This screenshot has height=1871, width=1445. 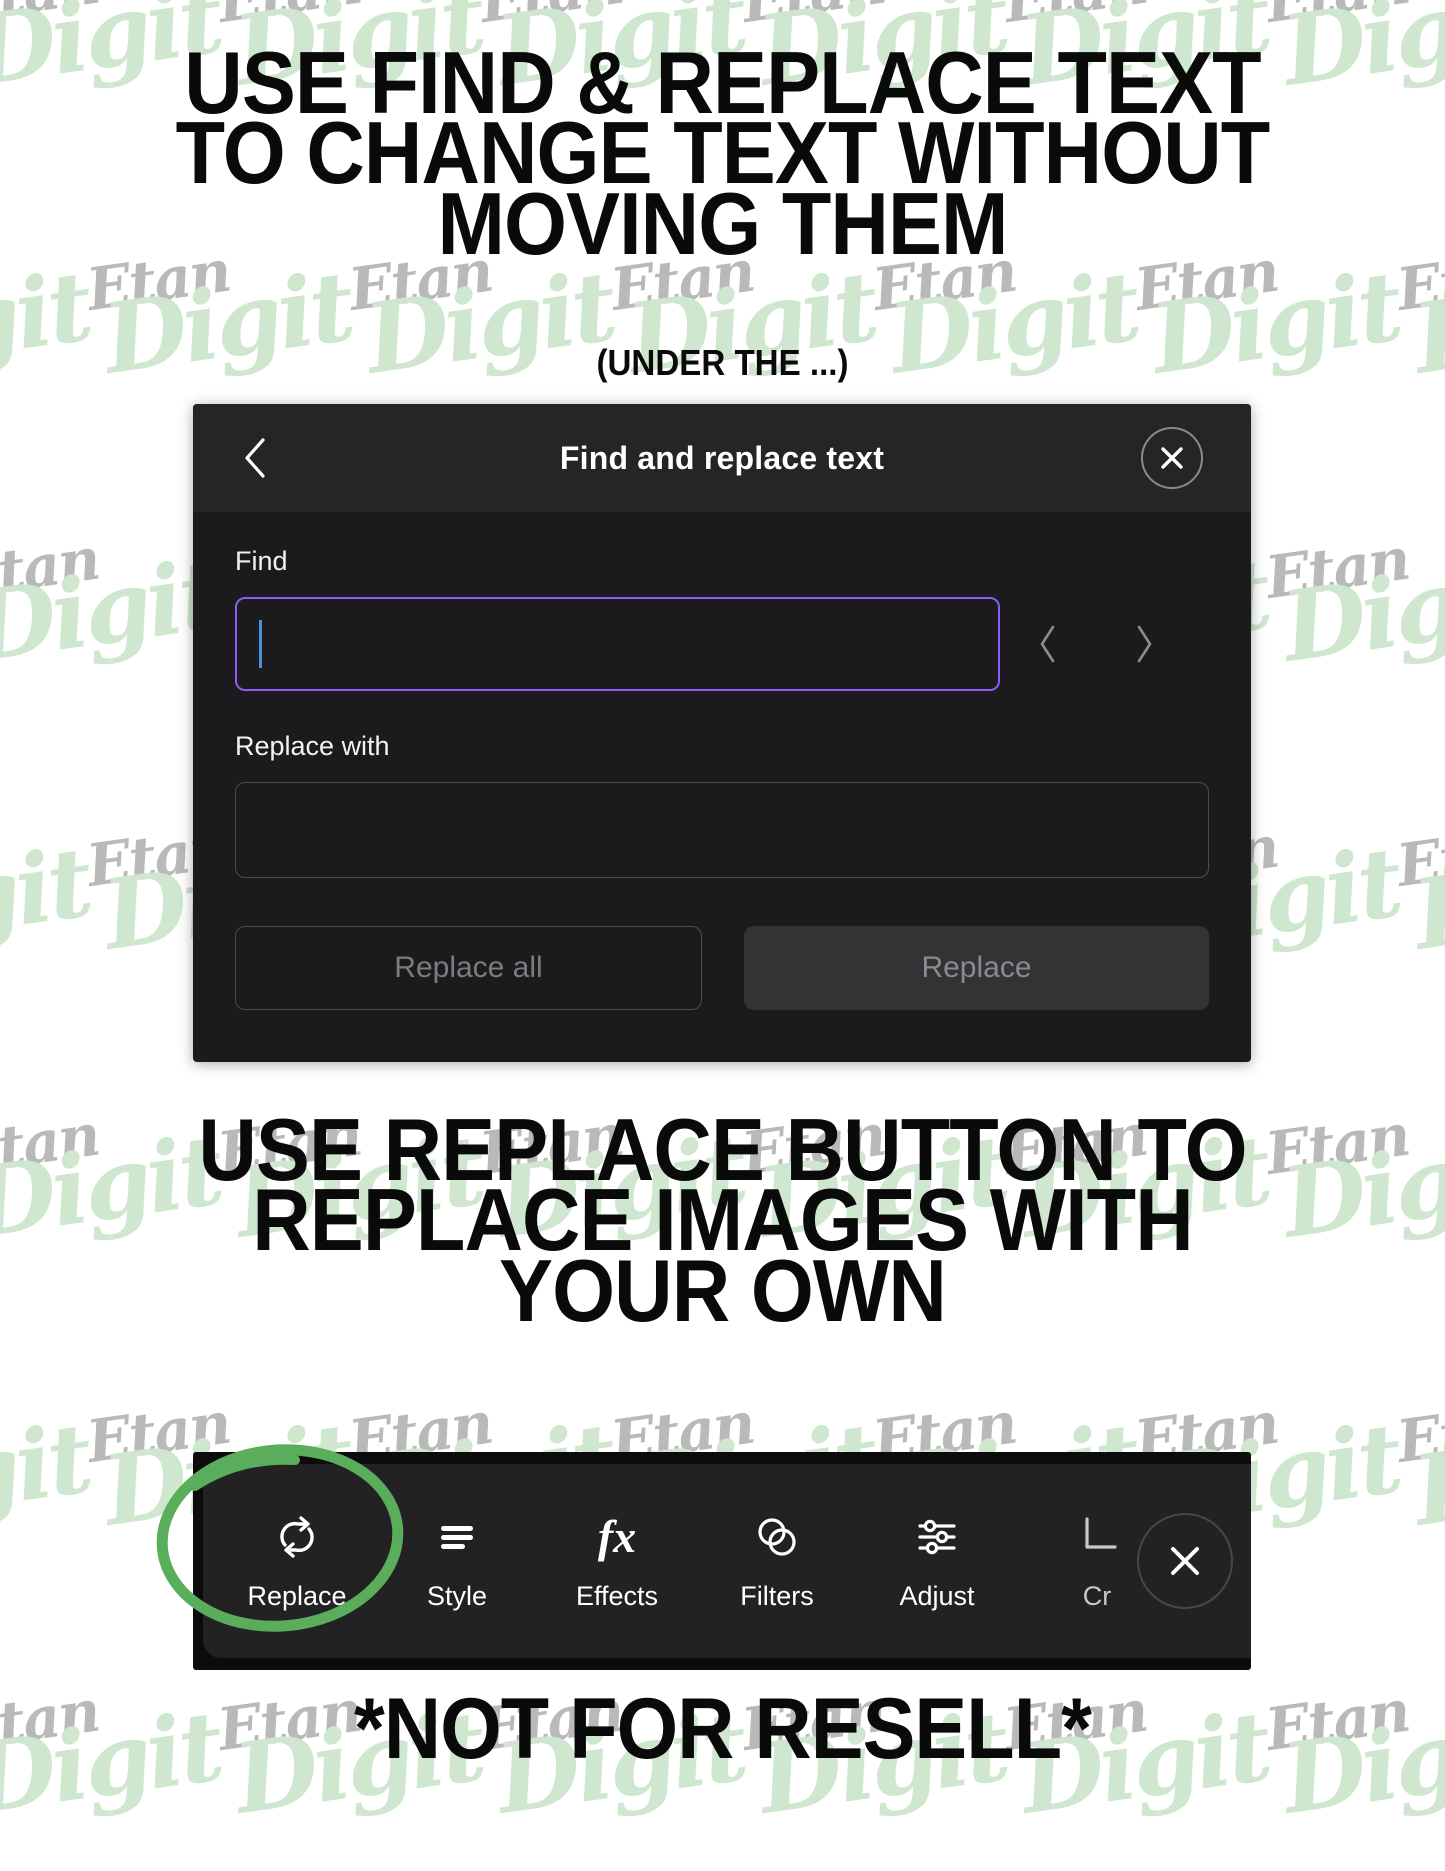 What do you see at coordinates (722, 830) in the screenshot?
I see `replace-with-input` at bounding box center [722, 830].